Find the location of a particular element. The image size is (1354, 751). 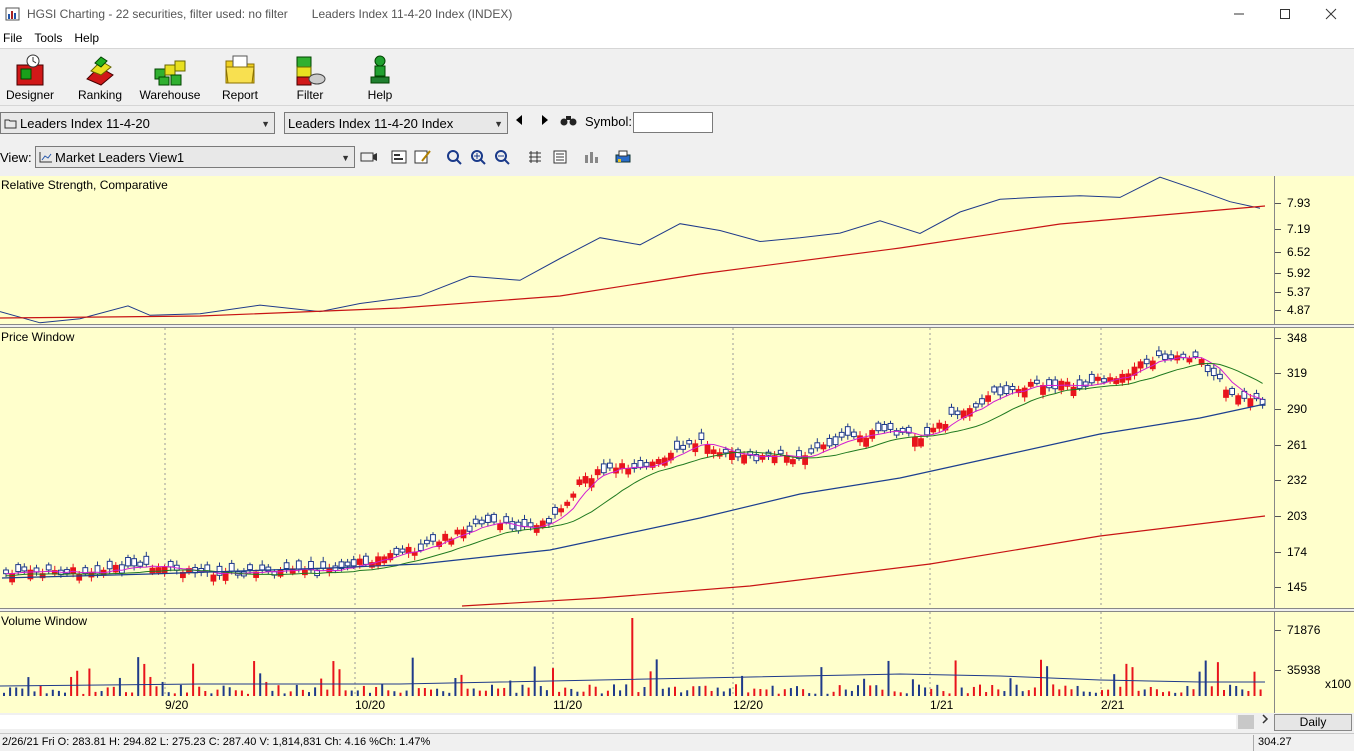

filter-button: Filter is located at coordinates (310, 79).